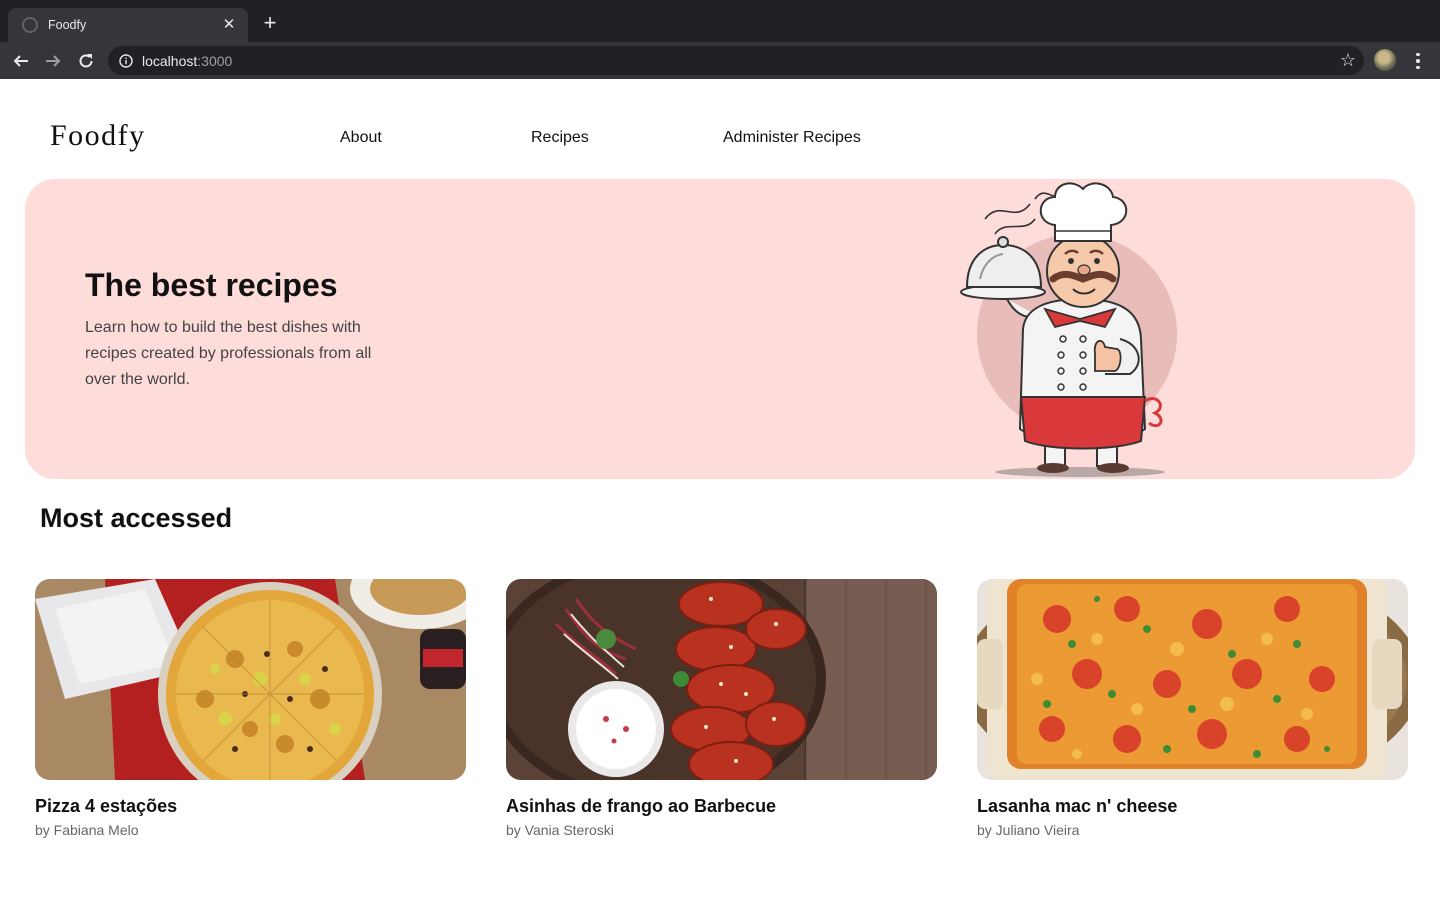 This screenshot has height=900, width=1440. I want to click on recipe-title: Asinhas de frango ao Barbecue, so click(641, 806).